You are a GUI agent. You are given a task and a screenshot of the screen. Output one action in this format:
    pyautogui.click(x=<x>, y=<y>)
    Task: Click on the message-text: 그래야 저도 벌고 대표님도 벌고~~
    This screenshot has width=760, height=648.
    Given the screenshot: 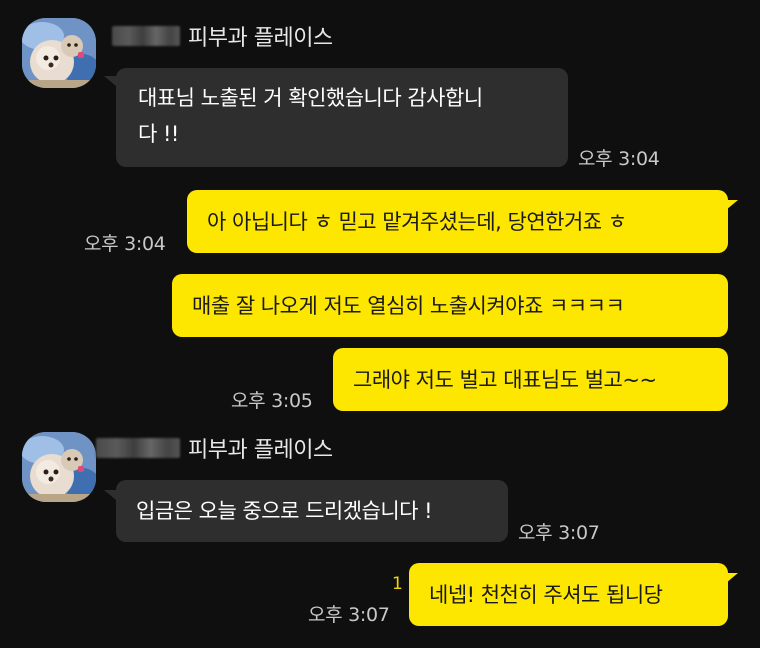 What is the action you would take?
    pyautogui.click(x=505, y=379)
    